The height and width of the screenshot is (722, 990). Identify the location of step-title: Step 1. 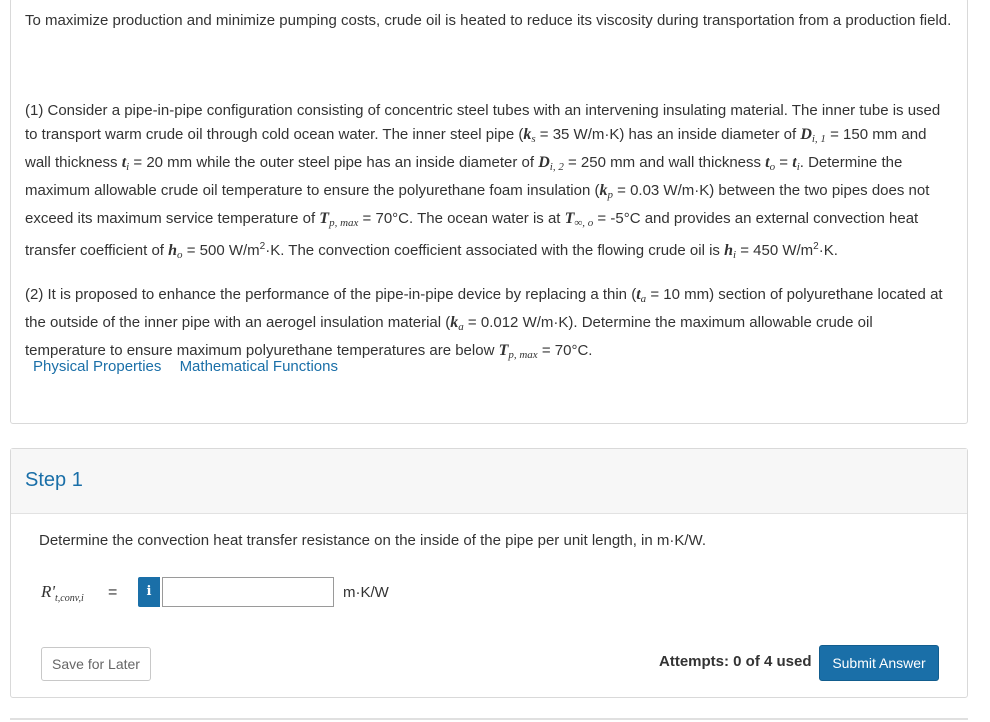
(54, 480).